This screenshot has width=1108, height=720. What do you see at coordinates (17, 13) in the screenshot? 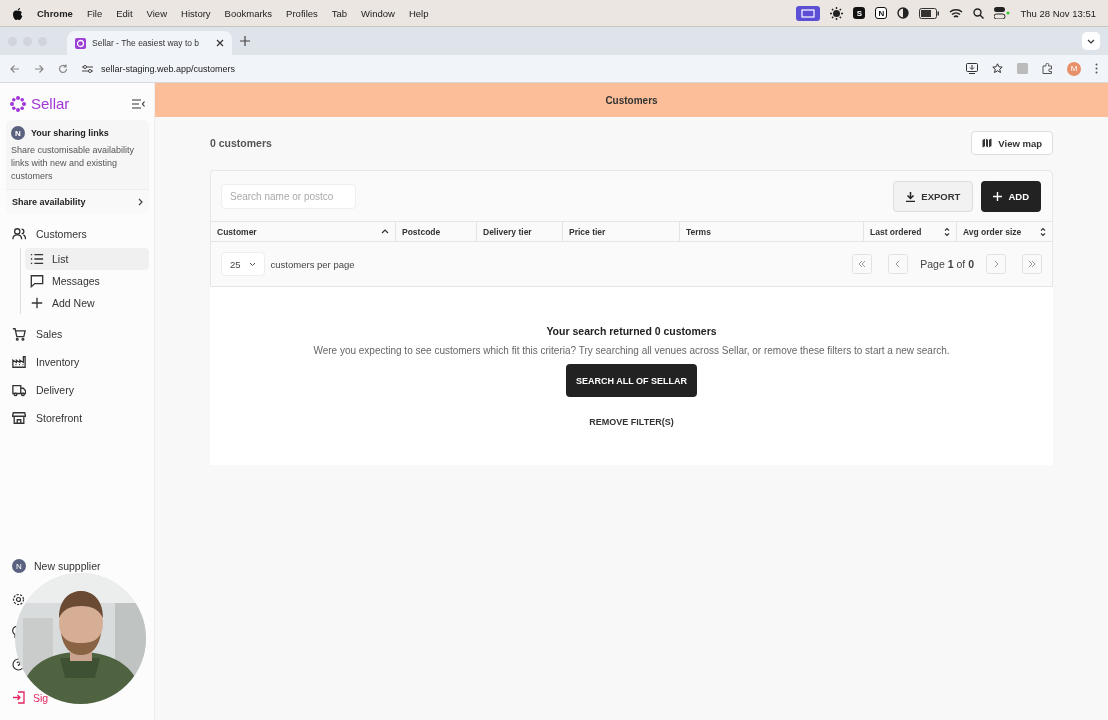
I see `apple-icon` at bounding box center [17, 13].